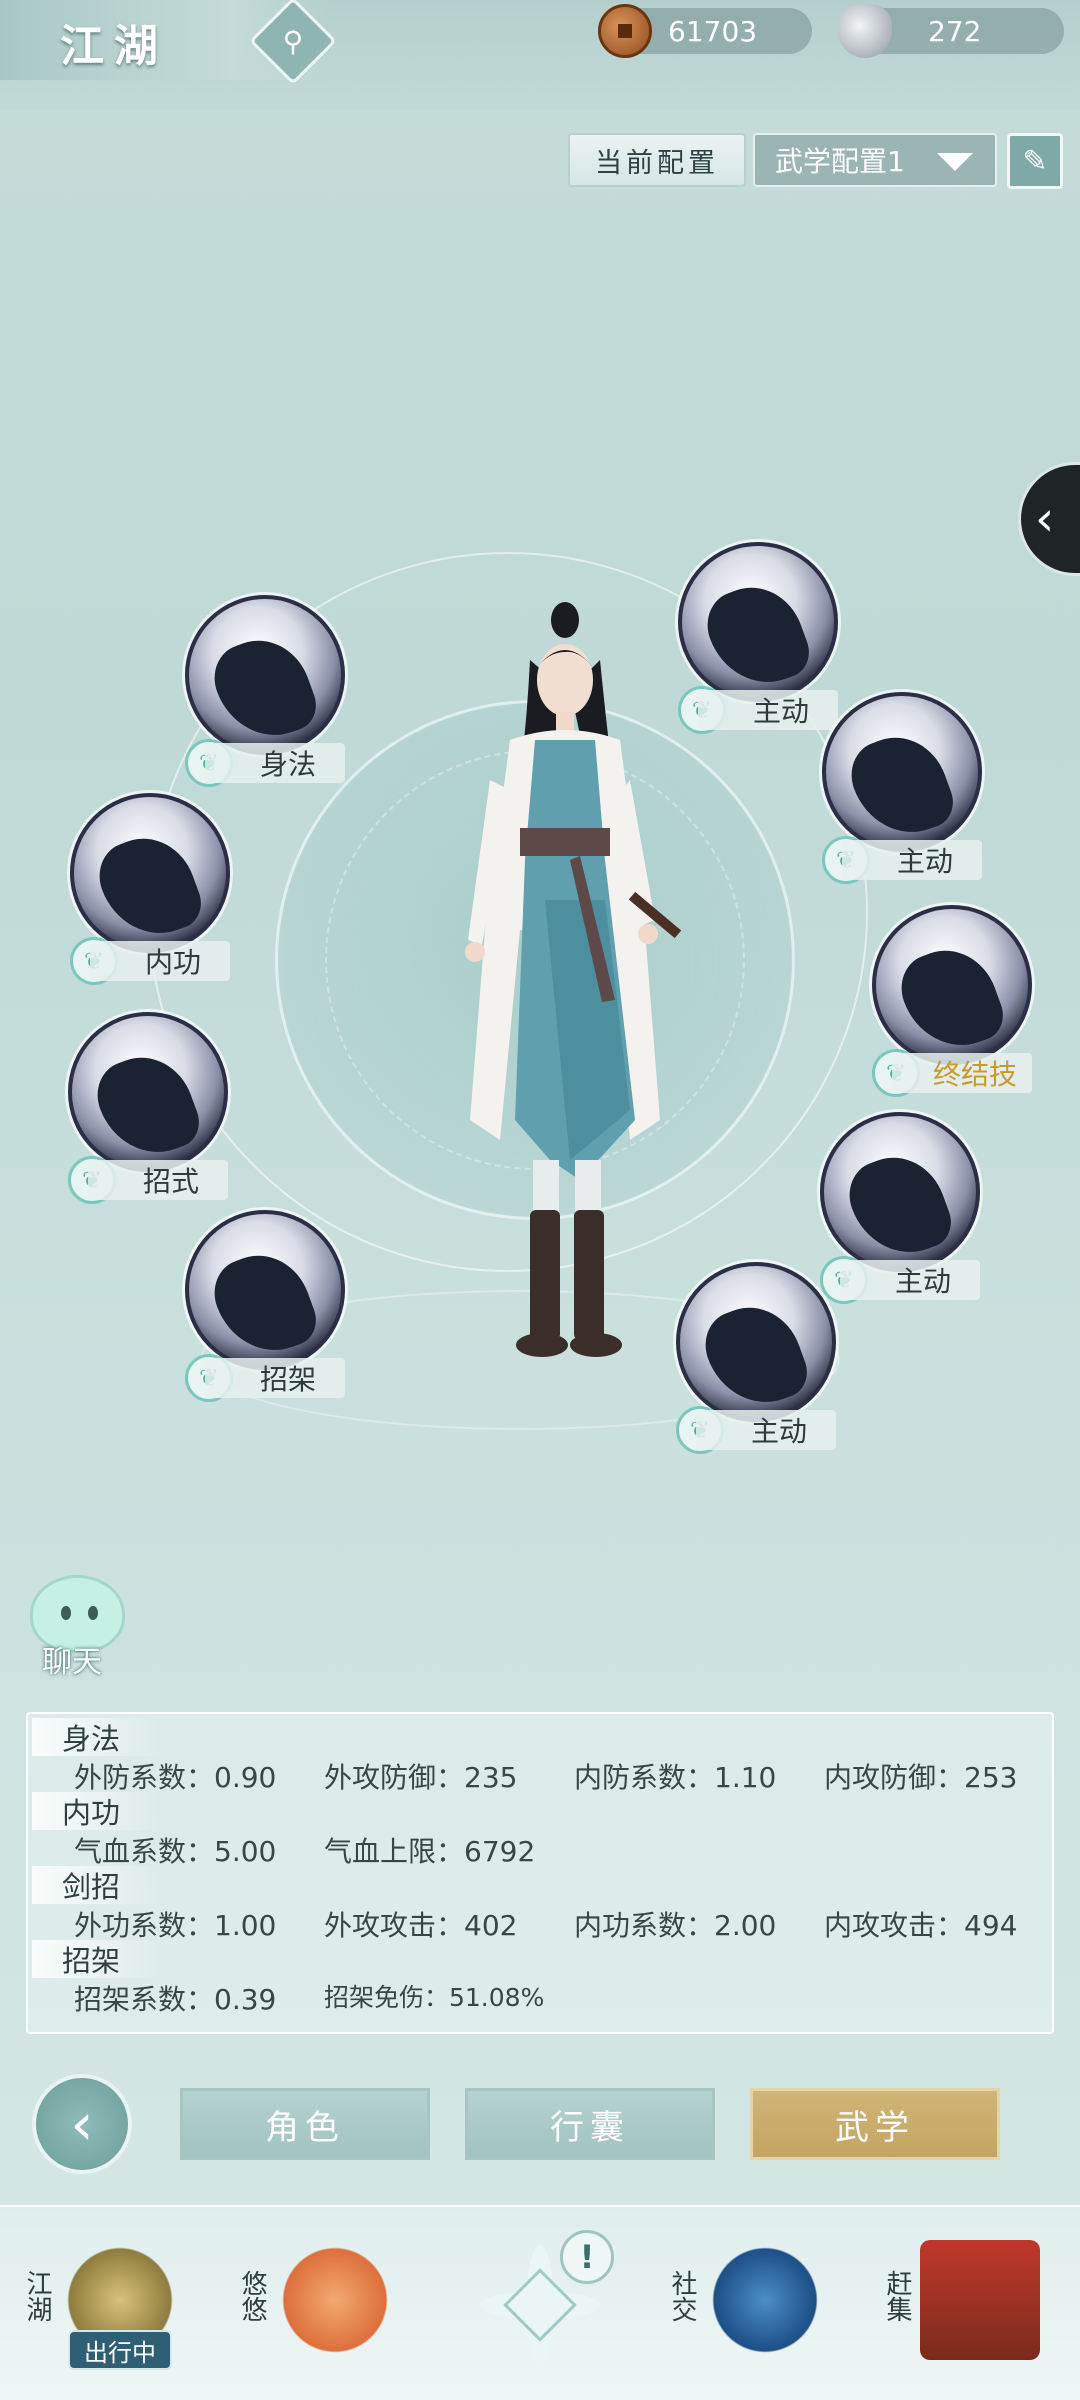 The width and height of the screenshot is (1080, 2400). What do you see at coordinates (865, 31) in the screenshot?
I see `silver-ingot-icon` at bounding box center [865, 31].